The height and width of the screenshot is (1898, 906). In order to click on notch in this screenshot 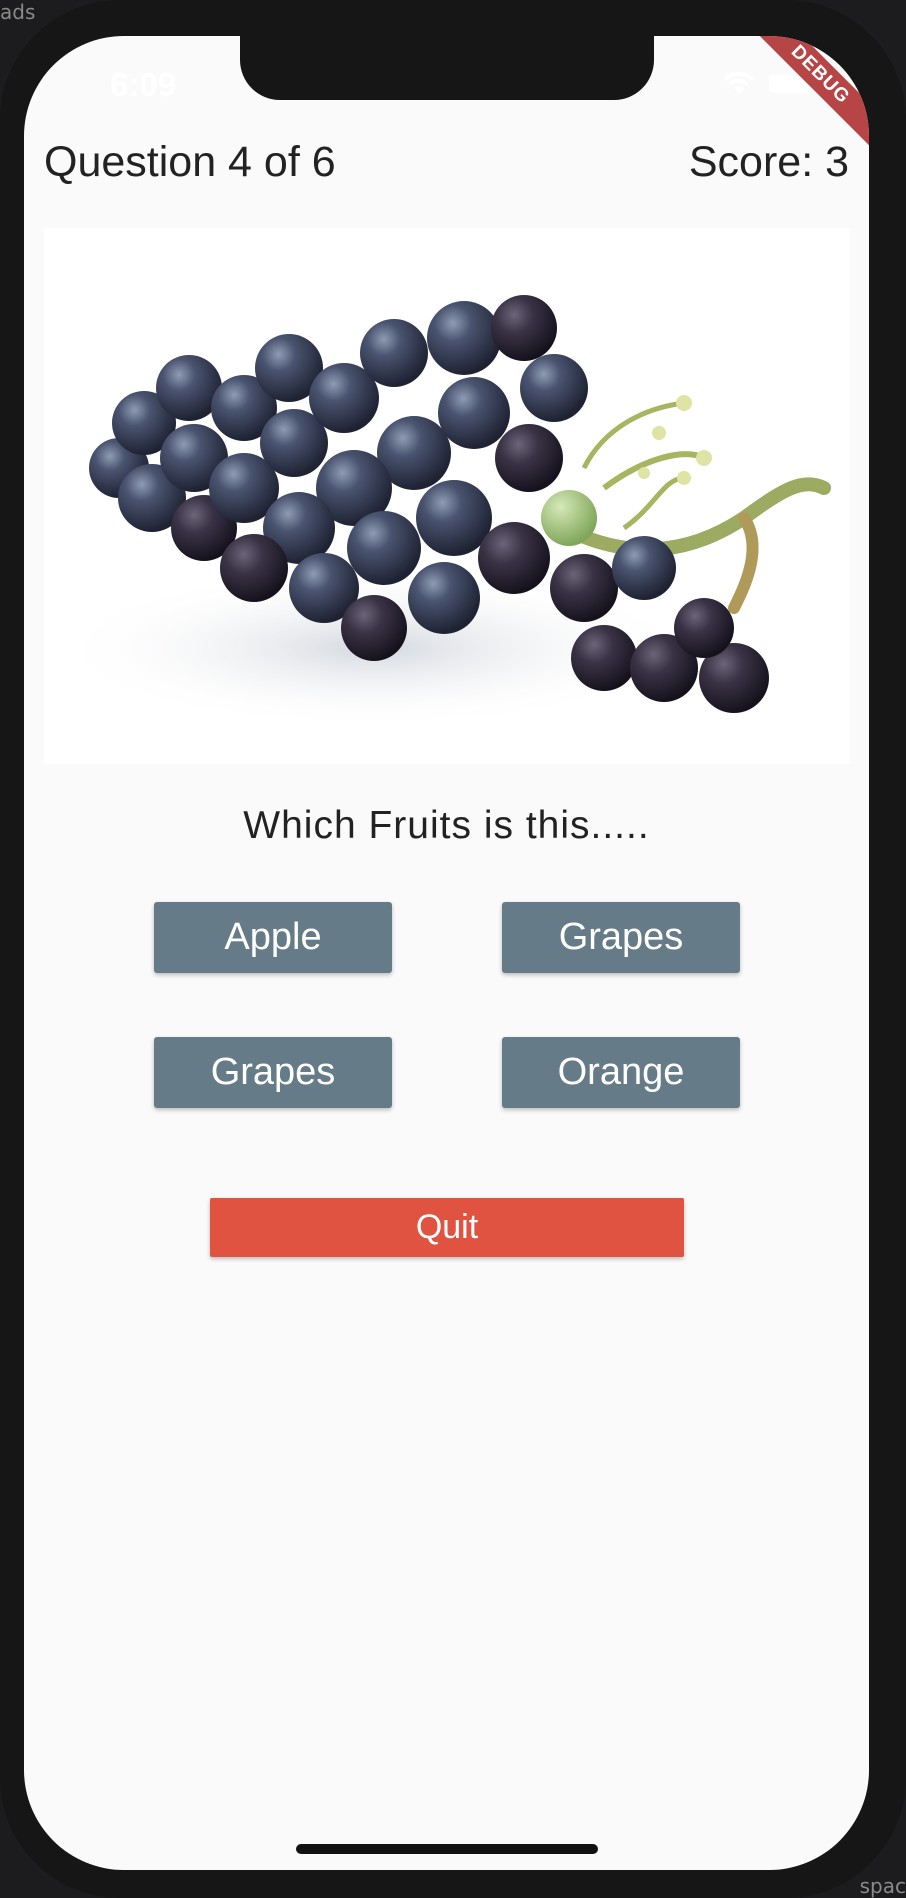, I will do `click(447, 68)`.